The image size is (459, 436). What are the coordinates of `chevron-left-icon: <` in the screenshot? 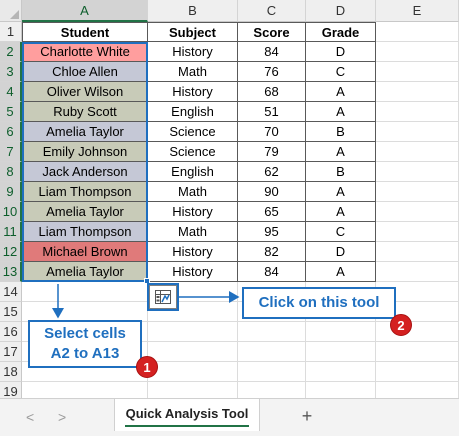 It's located at (30, 417).